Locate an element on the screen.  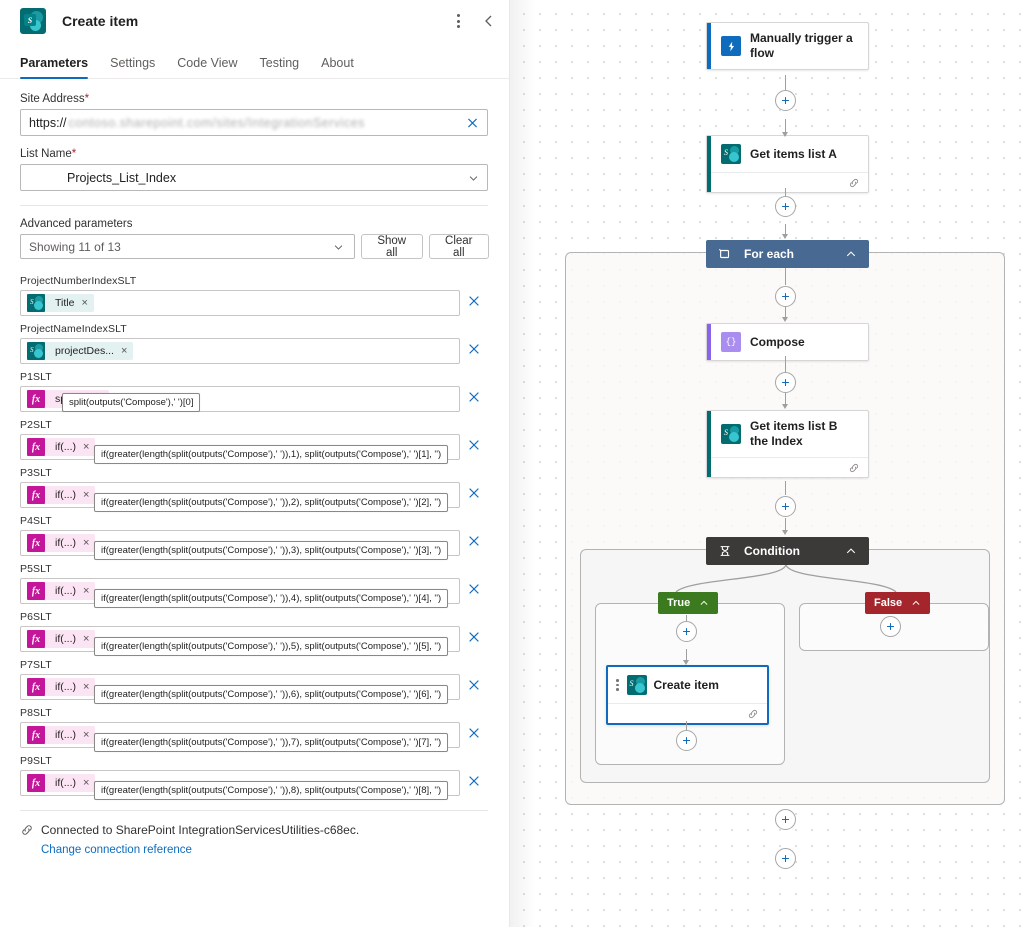
show-all-button: Show all is located at coordinates (391, 246).